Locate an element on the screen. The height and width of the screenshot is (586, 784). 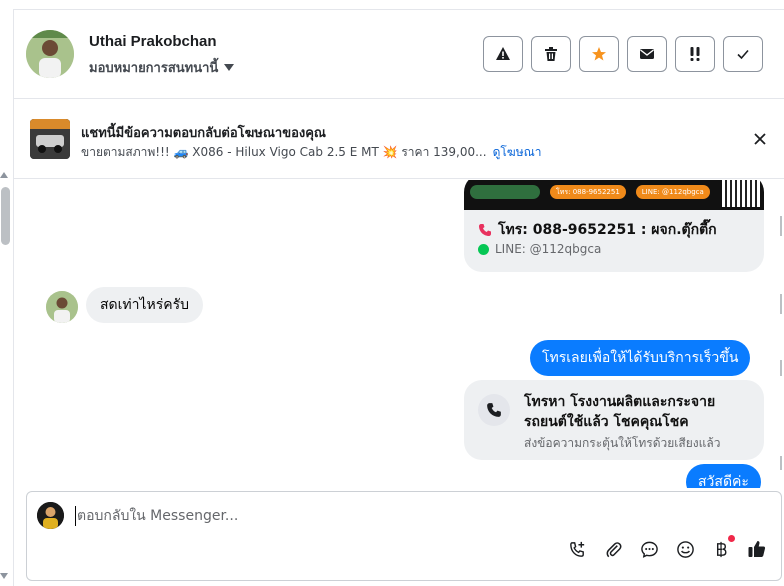
message-list-scrollbar is located at coordinates (781, 329).